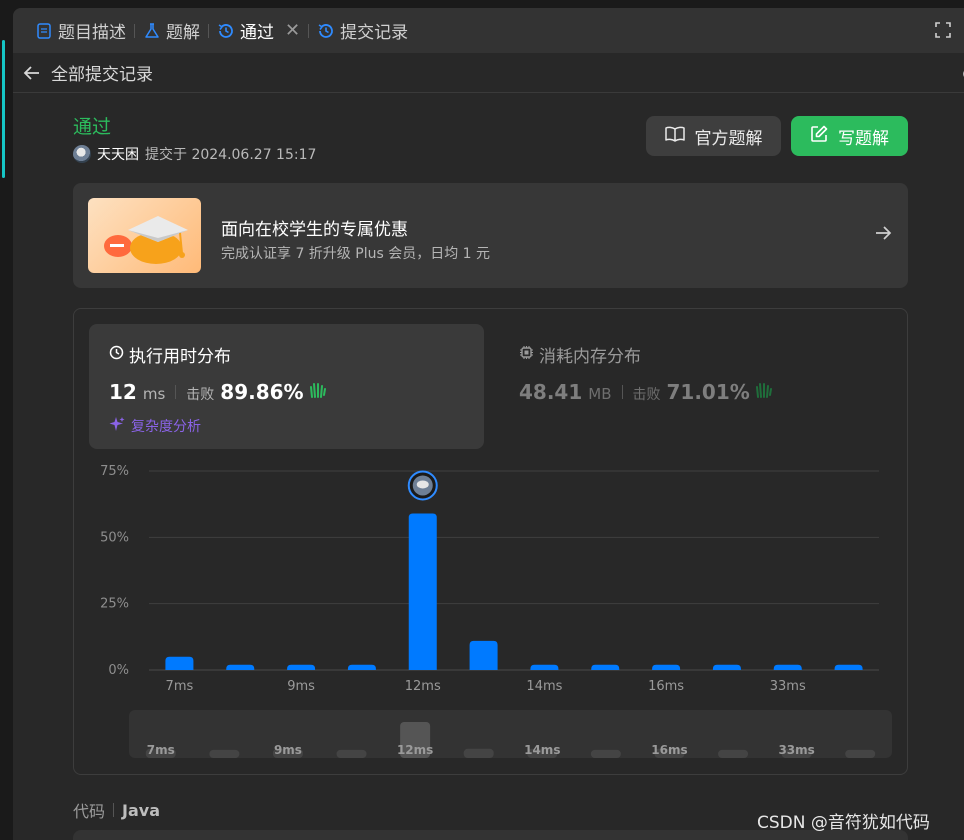 This screenshot has width=964, height=840. I want to click on range-selector-label: 16ms, so click(669, 750).